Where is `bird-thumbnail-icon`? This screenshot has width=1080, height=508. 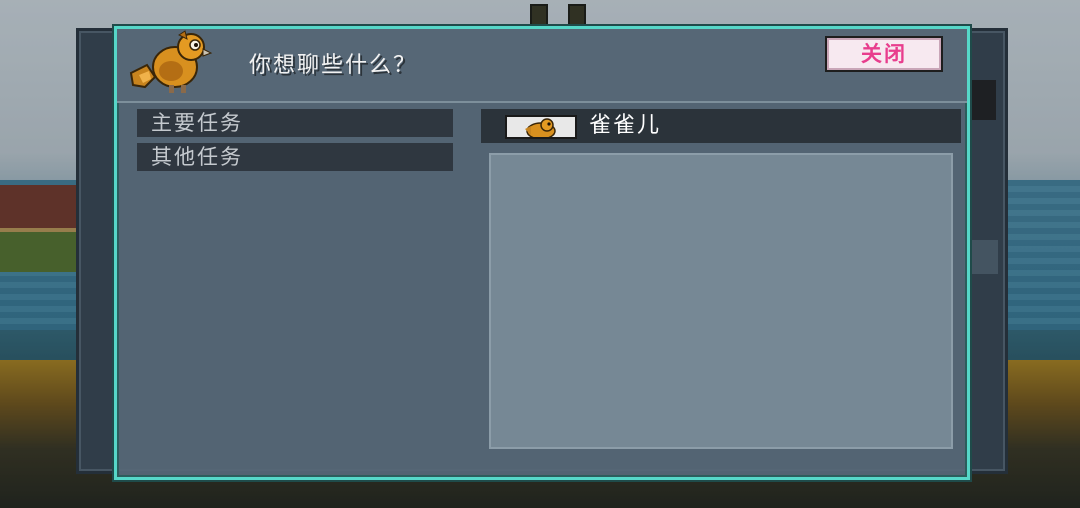
bird-thumbnail-icon is located at coordinates (541, 127).